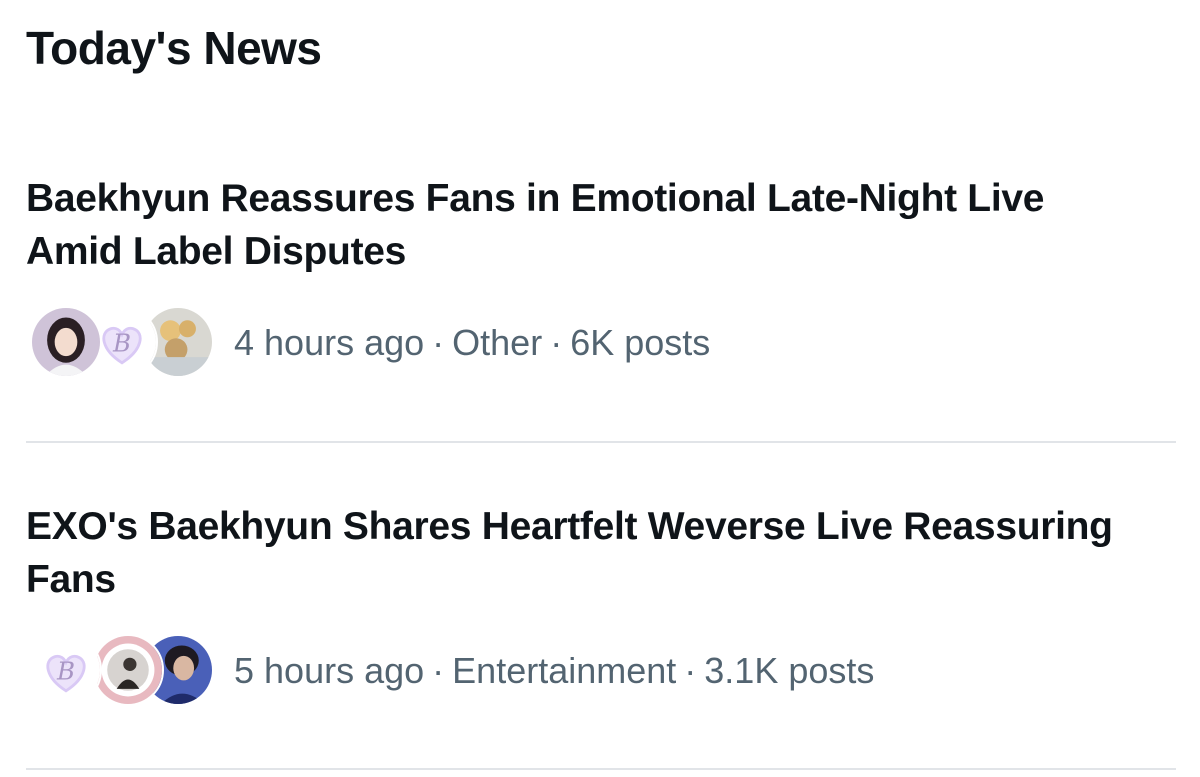  I want to click on news-post-count: 6K posts, so click(640, 342).